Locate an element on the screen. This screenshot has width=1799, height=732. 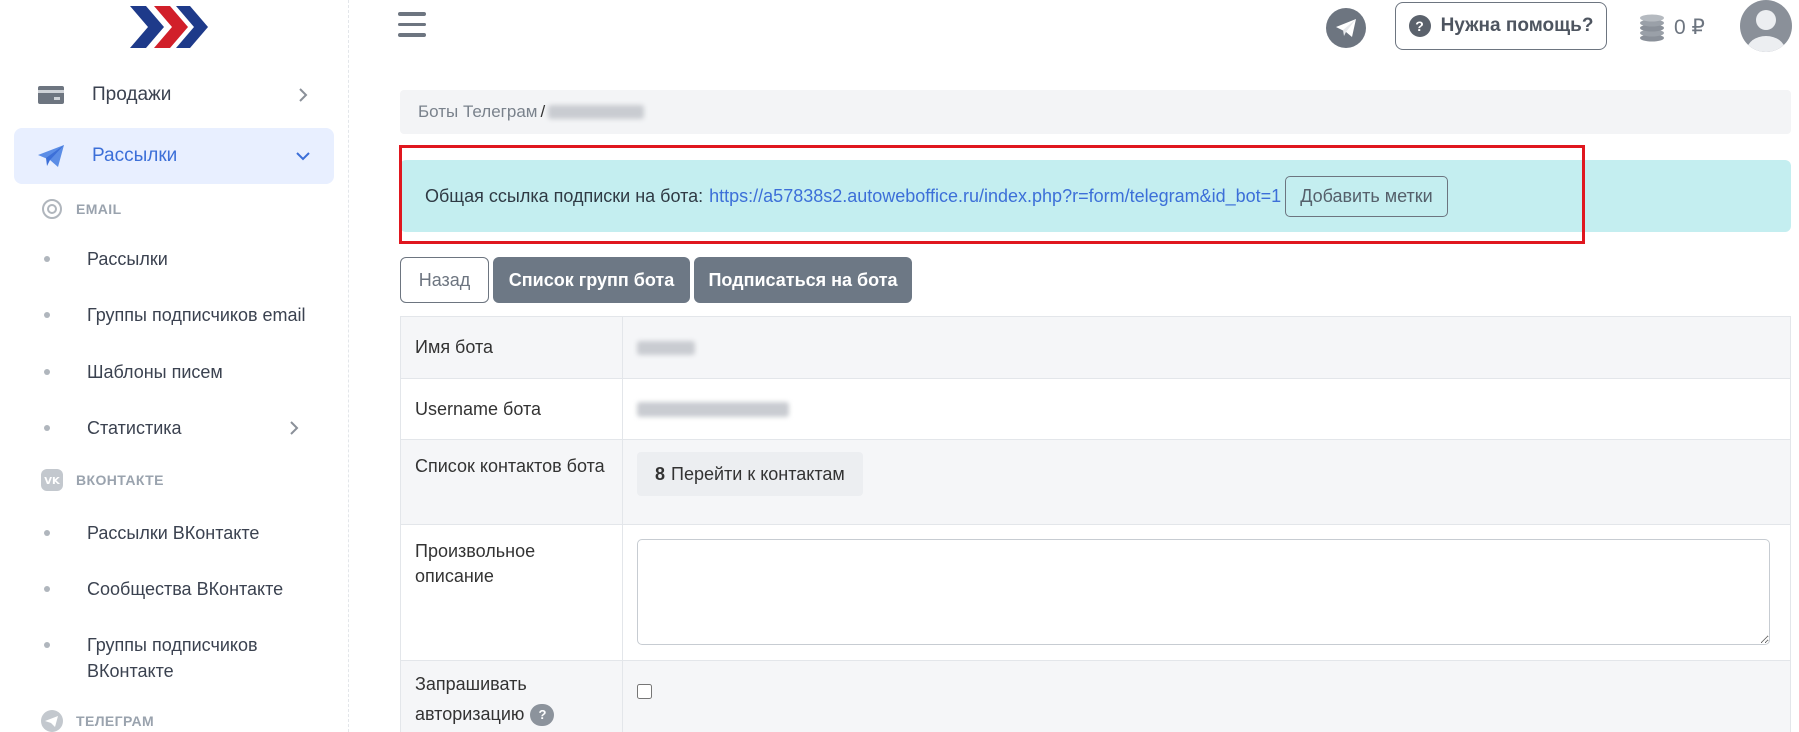
section-email: EMAIL is located at coordinates (81, 209).